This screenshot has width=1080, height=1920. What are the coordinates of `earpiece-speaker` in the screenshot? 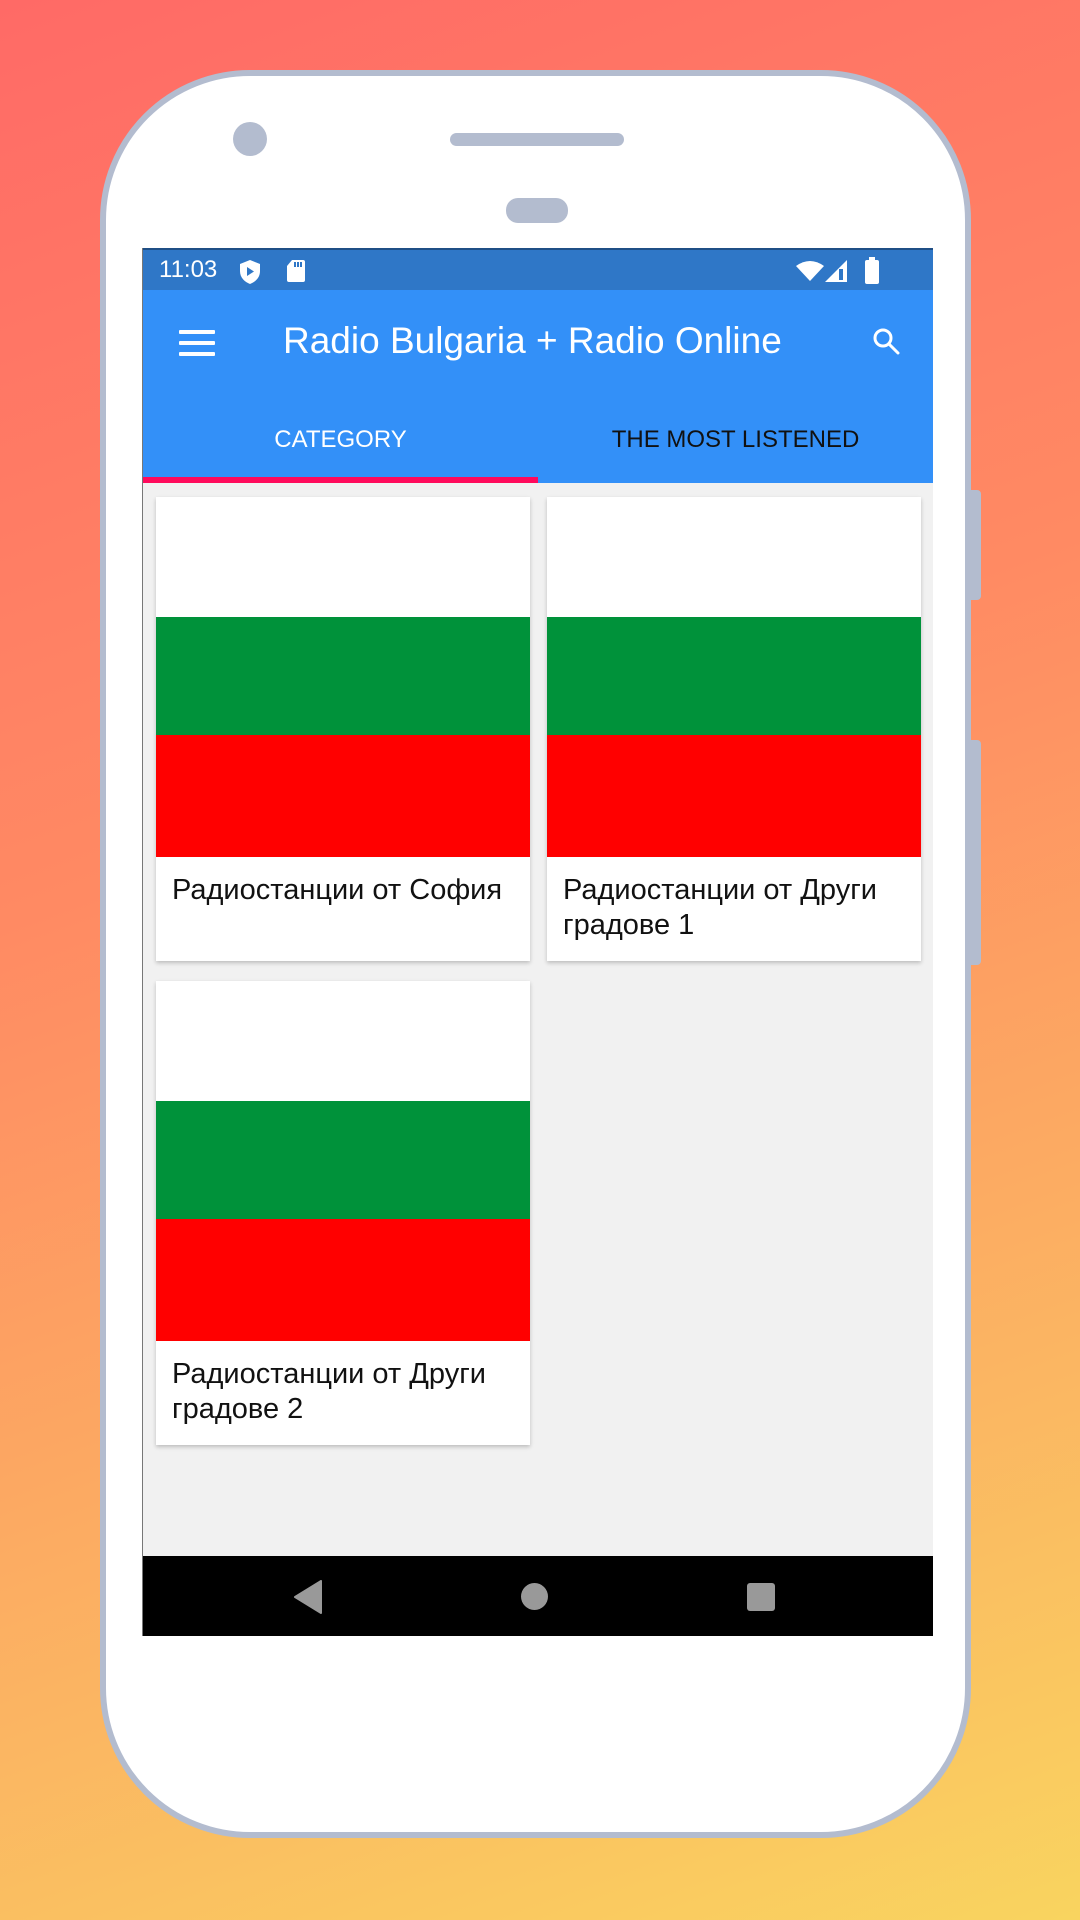 It's located at (537, 139).